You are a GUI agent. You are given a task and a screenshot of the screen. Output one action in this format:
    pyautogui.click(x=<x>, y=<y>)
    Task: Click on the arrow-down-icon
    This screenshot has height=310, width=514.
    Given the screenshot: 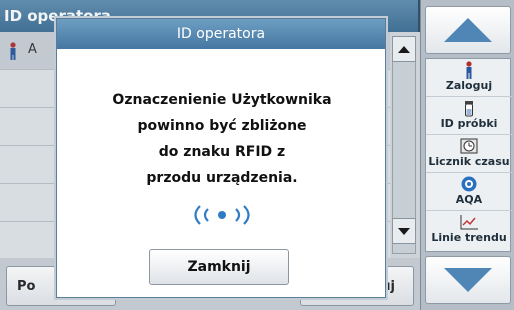 What is the action you would take?
    pyautogui.click(x=468, y=280)
    